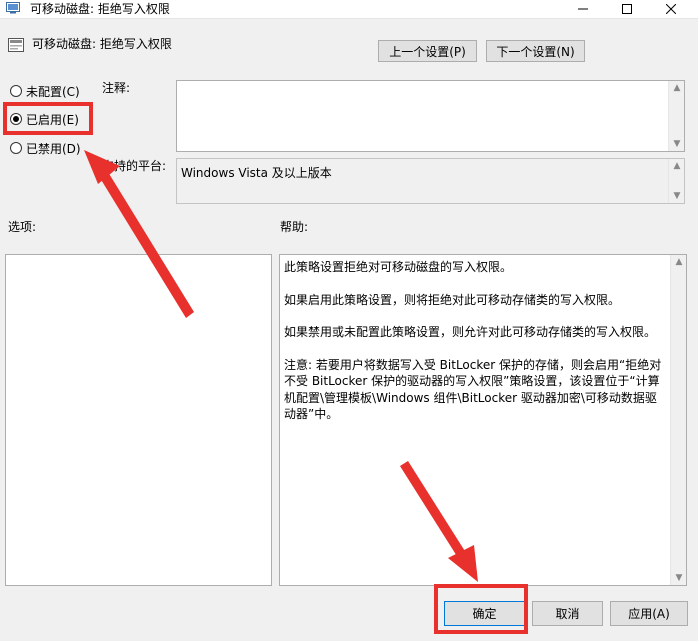  I want to click on comment-textarea: ▲ ▼, so click(430, 116).